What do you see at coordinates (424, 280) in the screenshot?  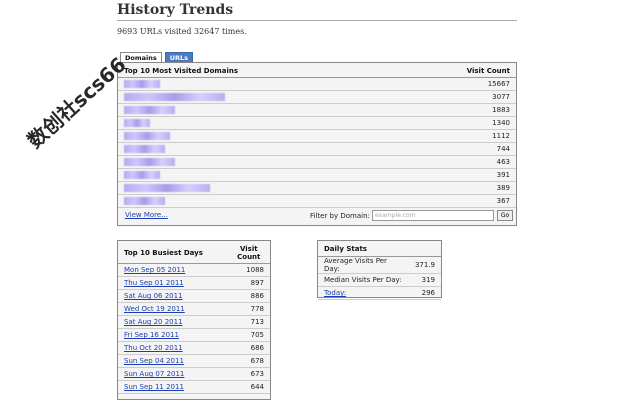 I see `daily-stat-value: 319` at bounding box center [424, 280].